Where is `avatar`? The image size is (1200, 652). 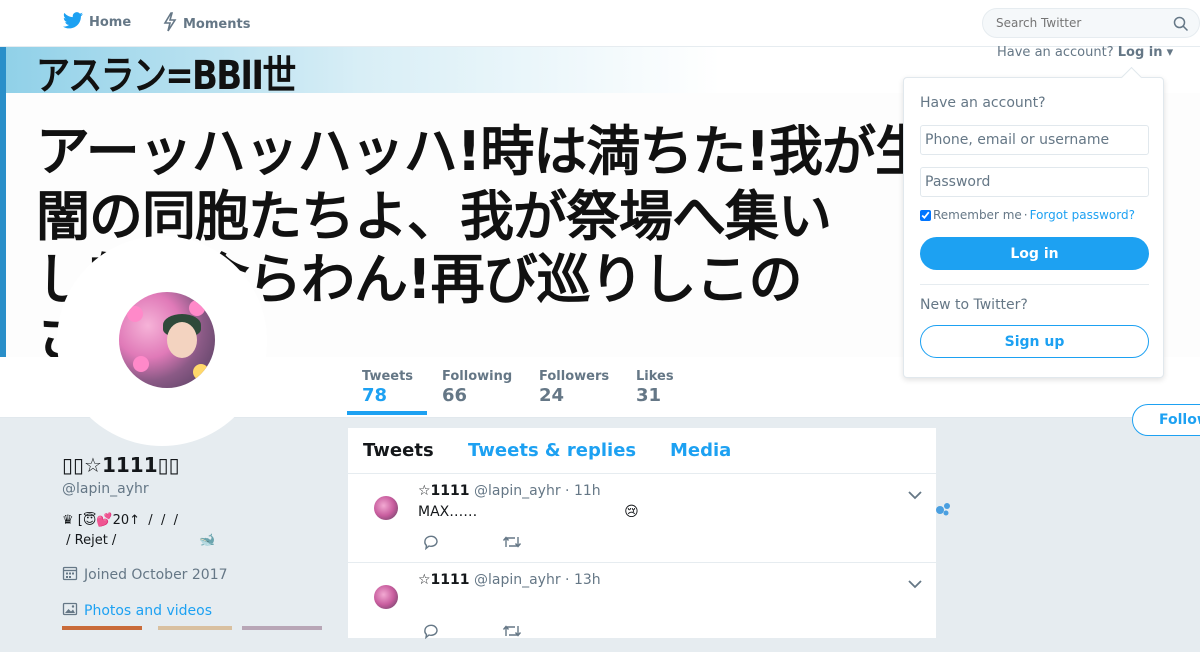
avatar is located at coordinates (167, 340).